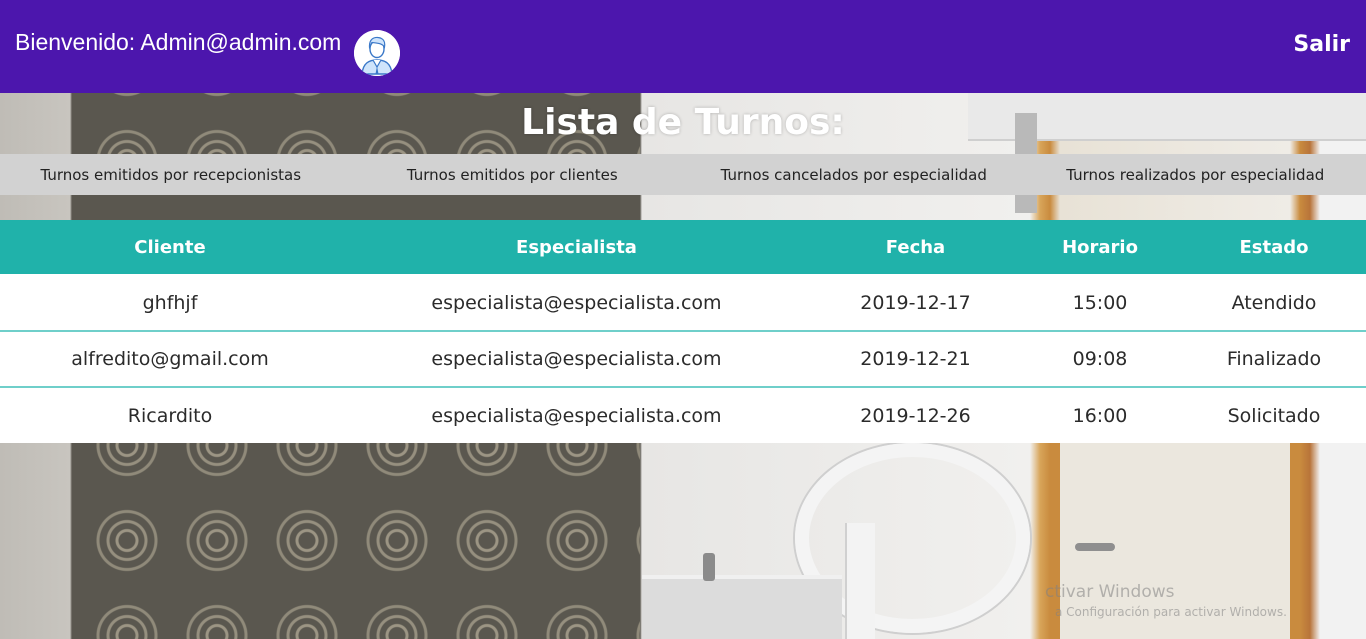 The image size is (1366, 639). I want to click on watermark-line-1: ctivar Windows, so click(1110, 592).